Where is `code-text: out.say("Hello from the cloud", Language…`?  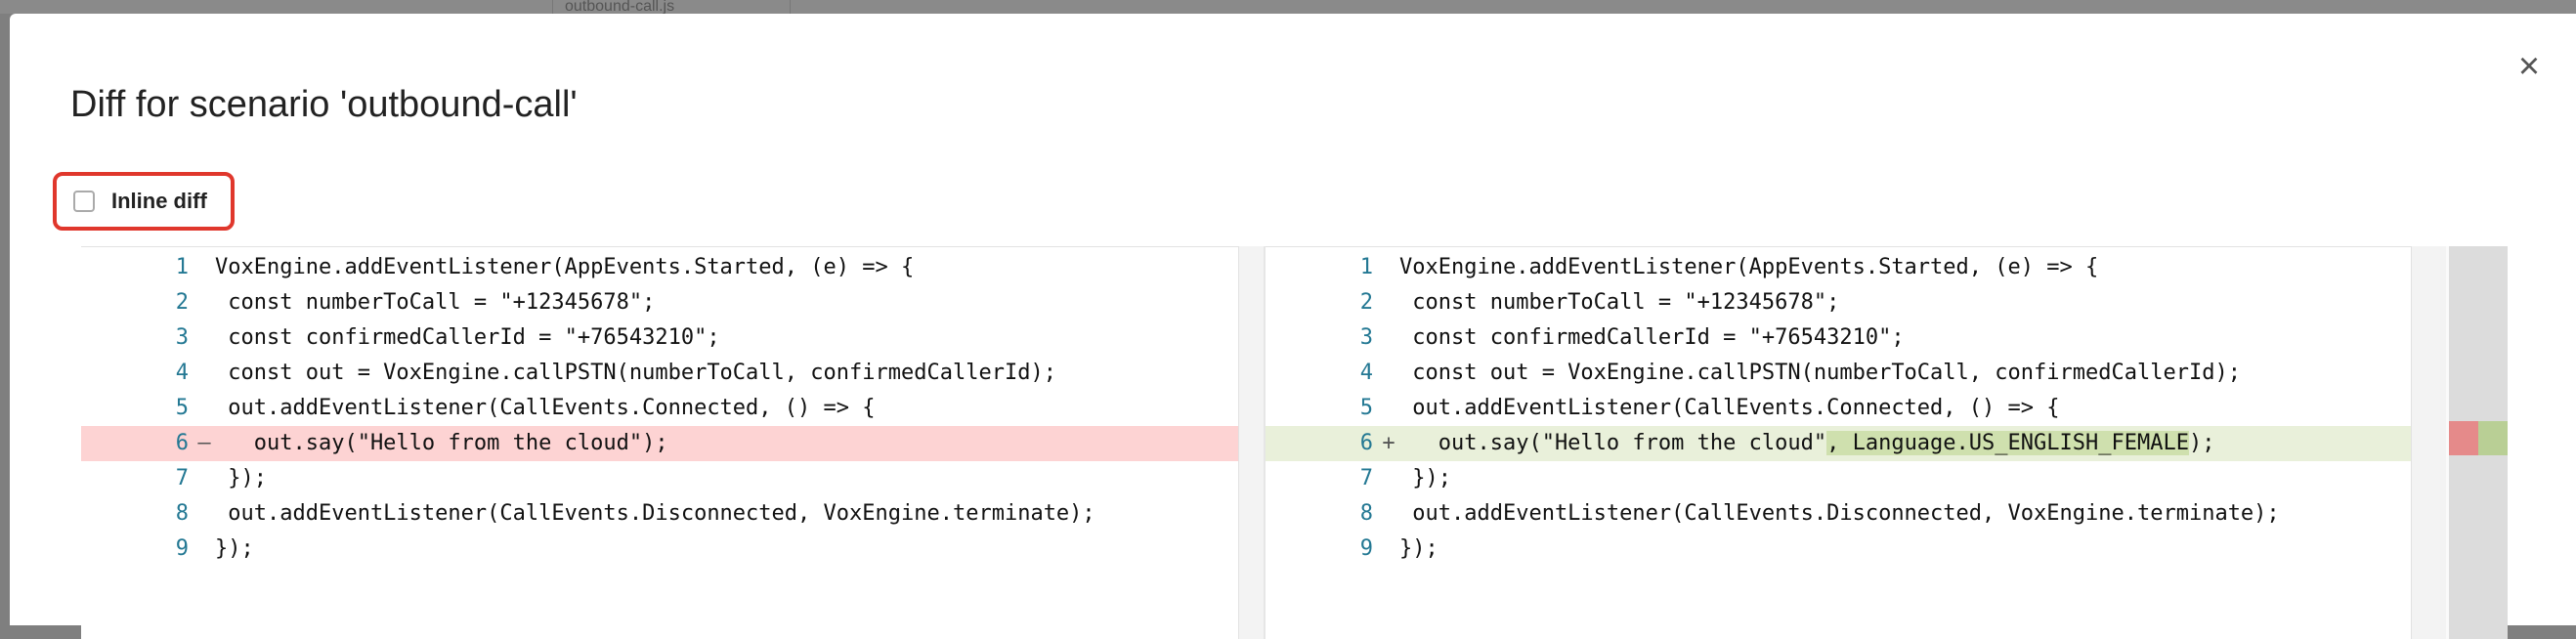 code-text: out.say("Hello from the cloud", Language… is located at coordinates (1807, 443).